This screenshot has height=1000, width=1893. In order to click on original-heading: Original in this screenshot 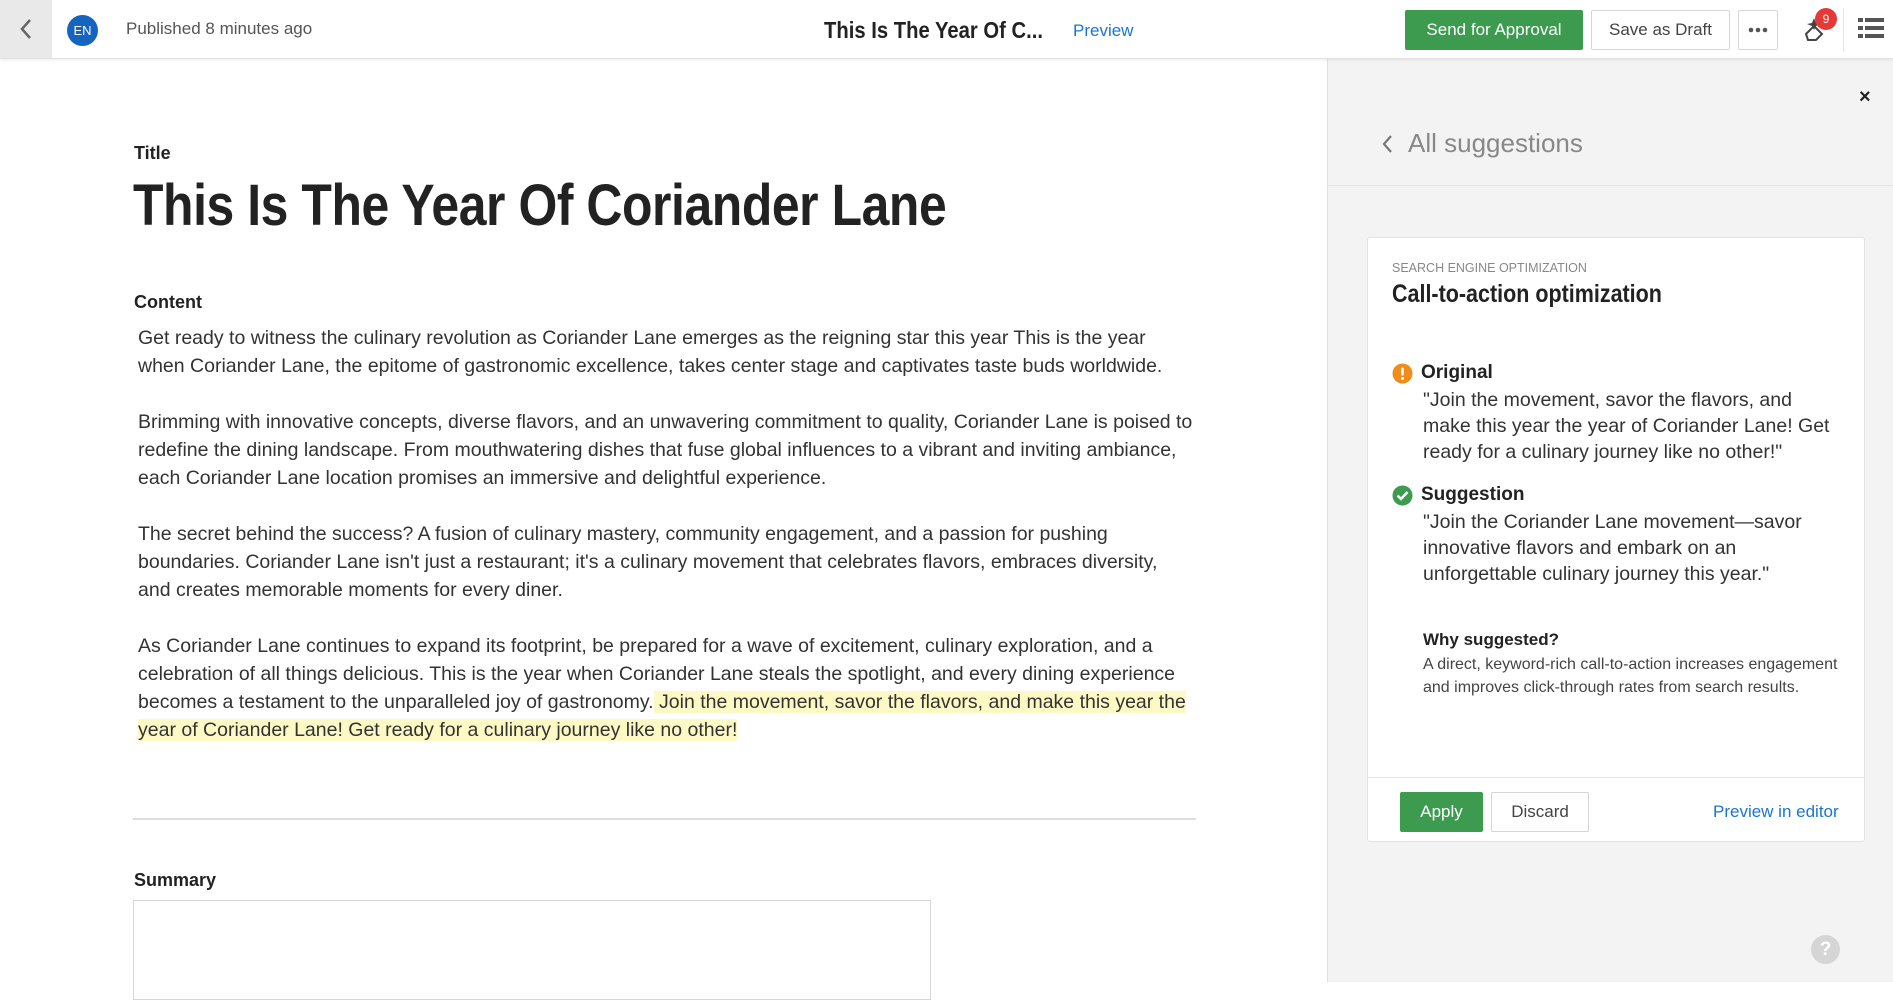, I will do `click(1442, 373)`.